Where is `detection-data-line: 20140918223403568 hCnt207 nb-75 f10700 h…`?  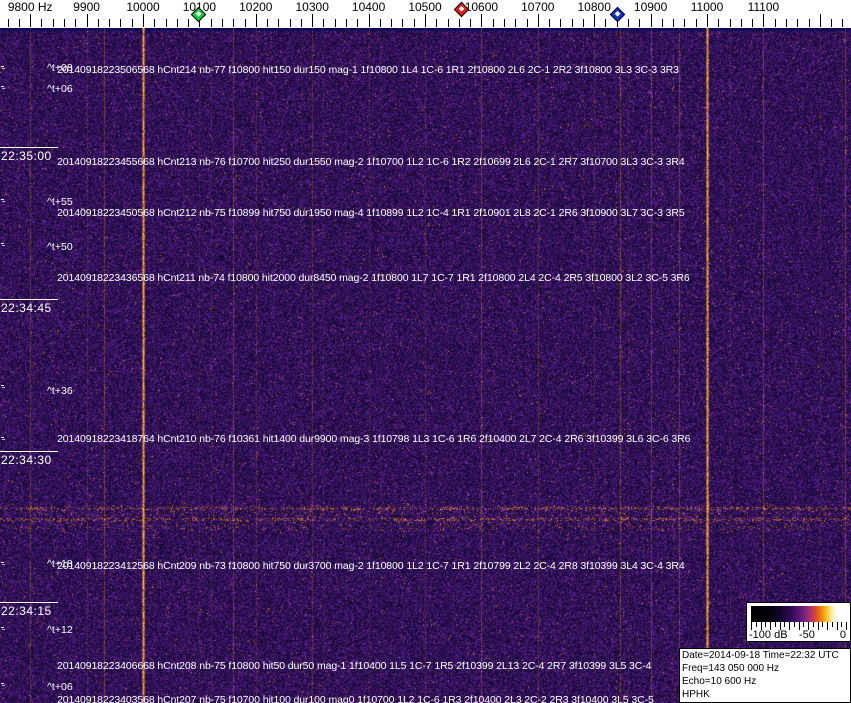
detection-data-line: 20140918223403568 hCnt207 nb-75 f10700 h… is located at coordinates (355, 698).